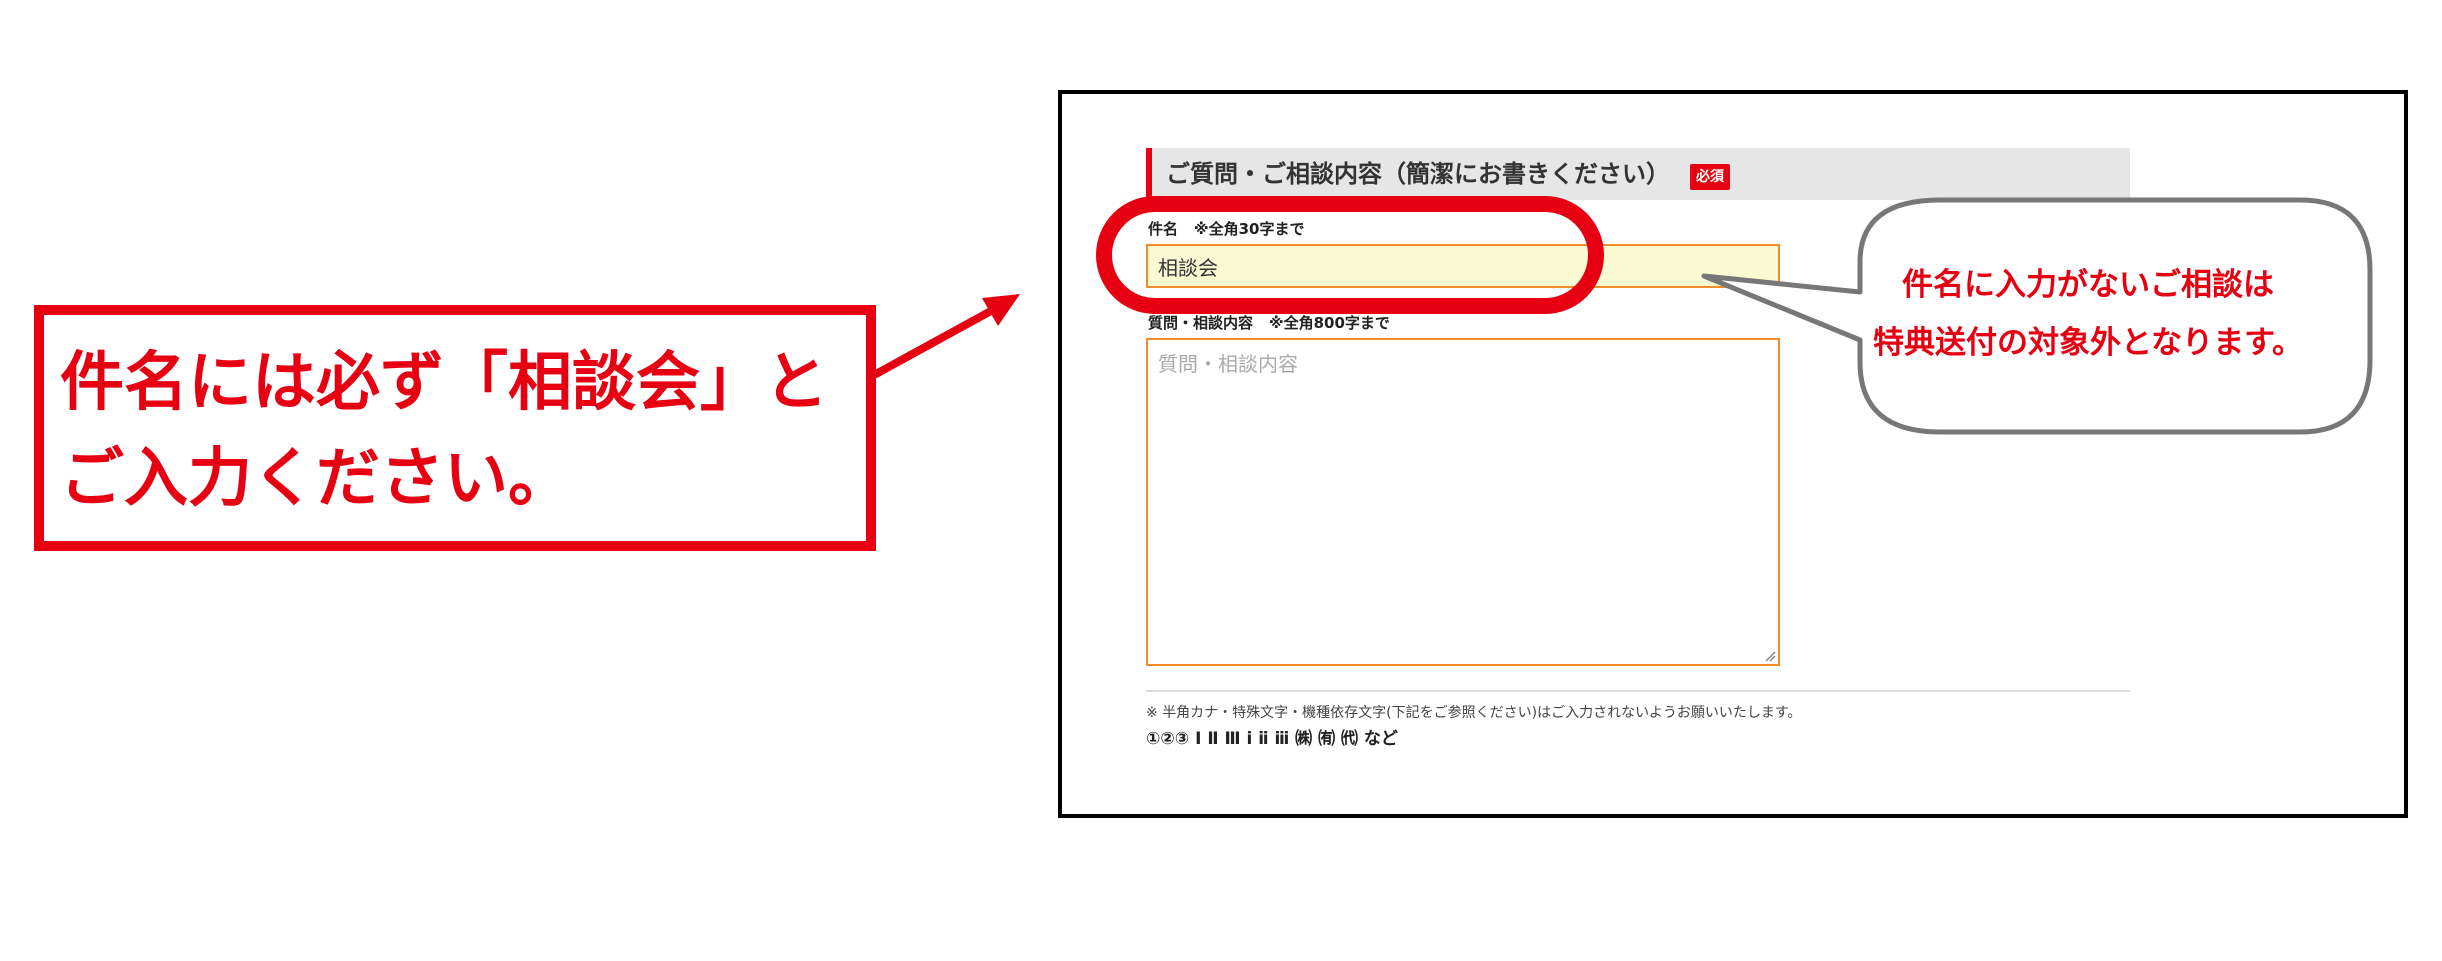 This screenshot has width=2442, height=961. I want to click on bubble-line-1: 件名に入力がないご相談は, so click(2088, 285).